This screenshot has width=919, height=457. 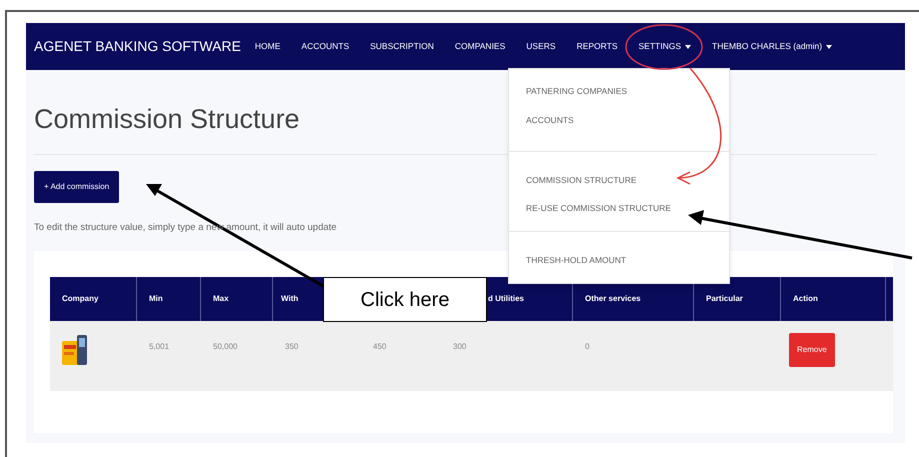 I want to click on nav-link: HOME, so click(x=267, y=46).